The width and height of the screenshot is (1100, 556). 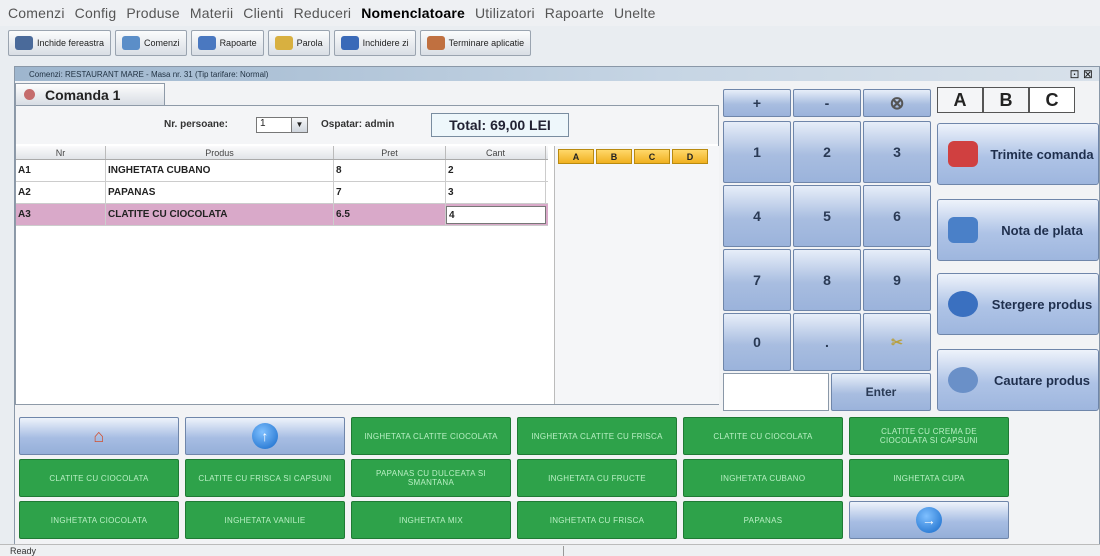 I want to click on tab-category-a: A, so click(x=576, y=156).